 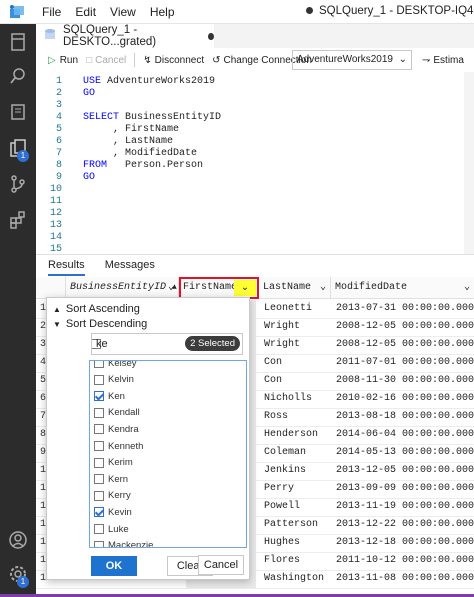 What do you see at coordinates (111, 529) in the screenshot?
I see `filter-list-item: Luke` at bounding box center [111, 529].